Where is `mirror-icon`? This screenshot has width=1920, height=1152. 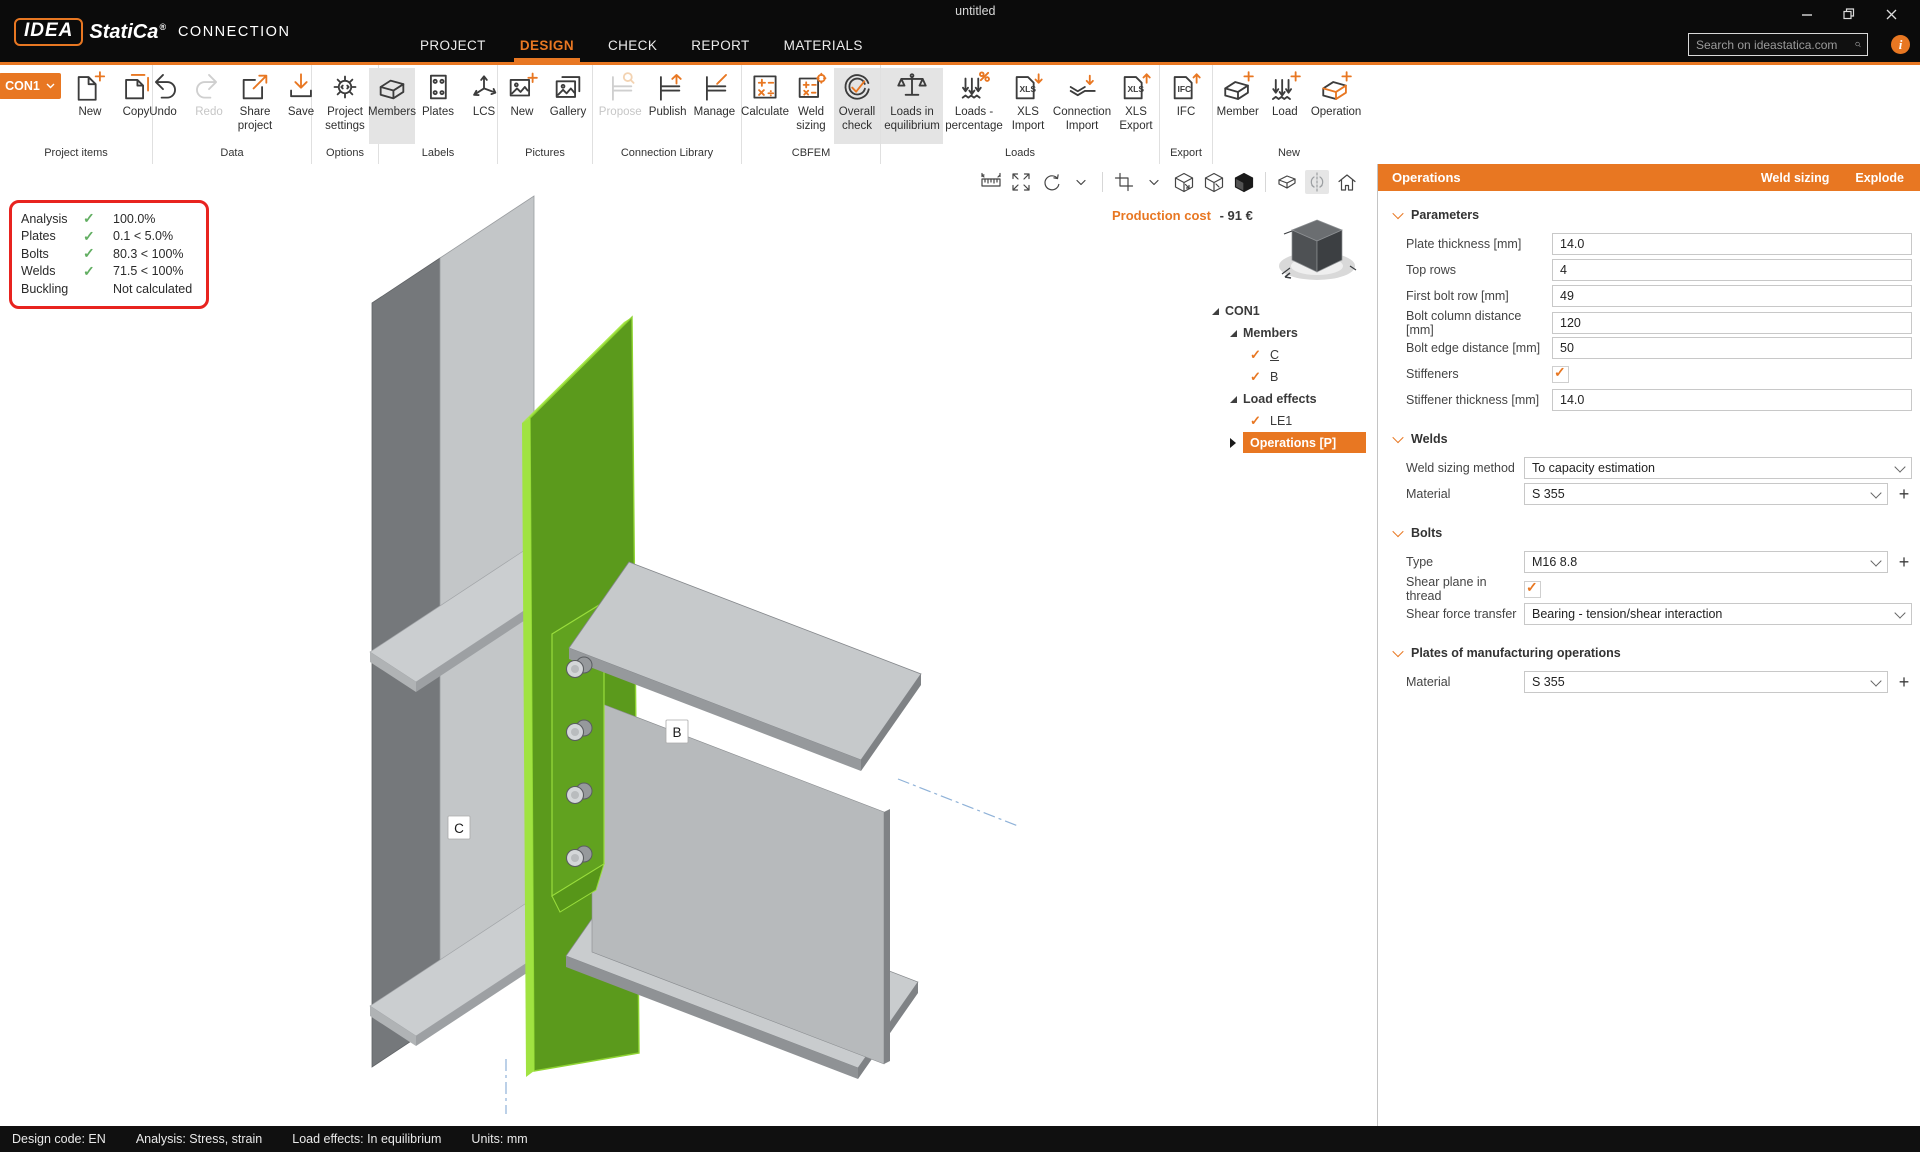
mirror-icon is located at coordinates (1317, 182).